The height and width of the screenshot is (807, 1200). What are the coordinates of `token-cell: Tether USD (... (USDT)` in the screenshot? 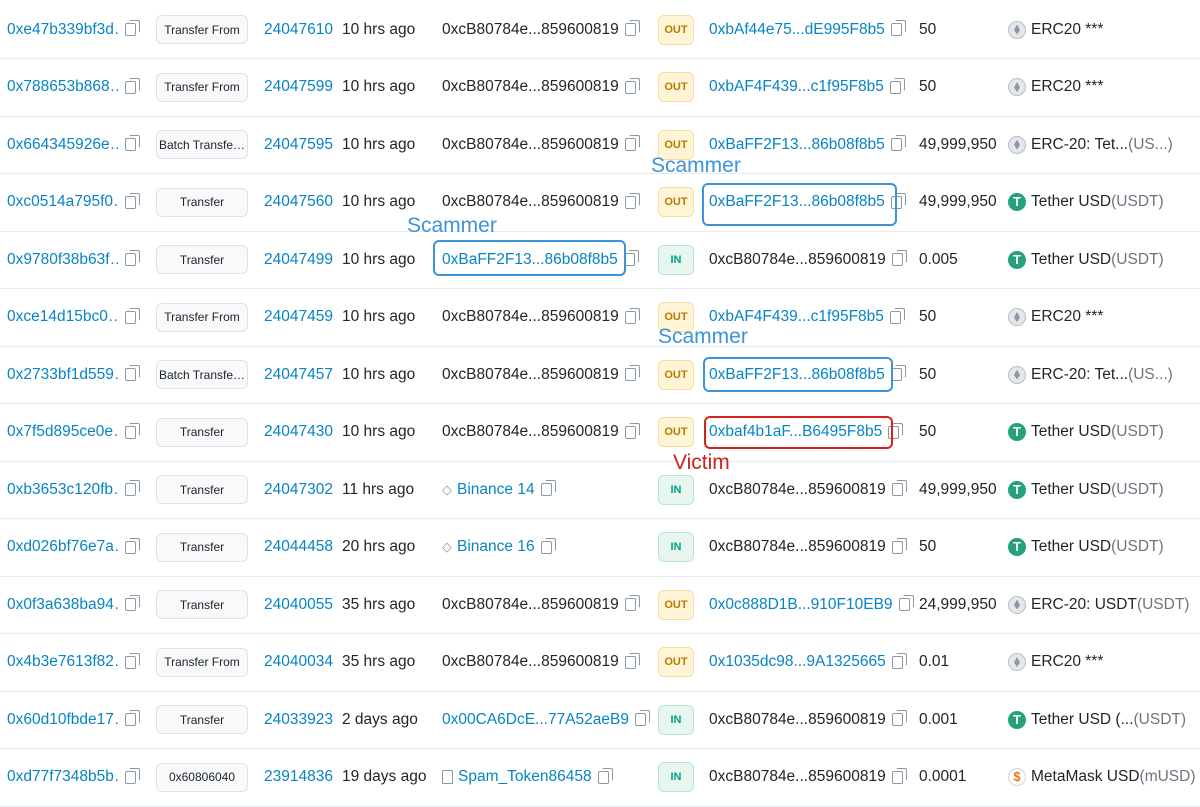 It's located at (1097, 719).